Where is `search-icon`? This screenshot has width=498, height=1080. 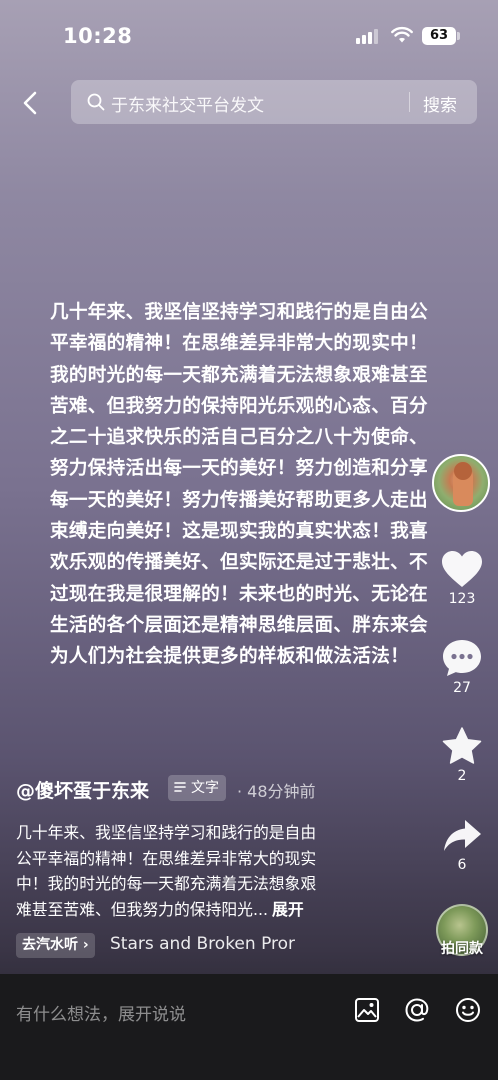
search-icon is located at coordinates (96, 102).